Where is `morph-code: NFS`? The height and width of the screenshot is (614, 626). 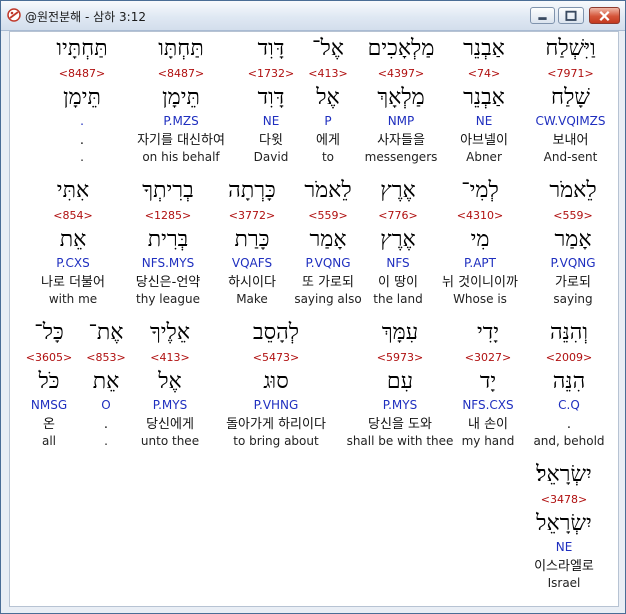 morph-code: NFS is located at coordinates (398, 263).